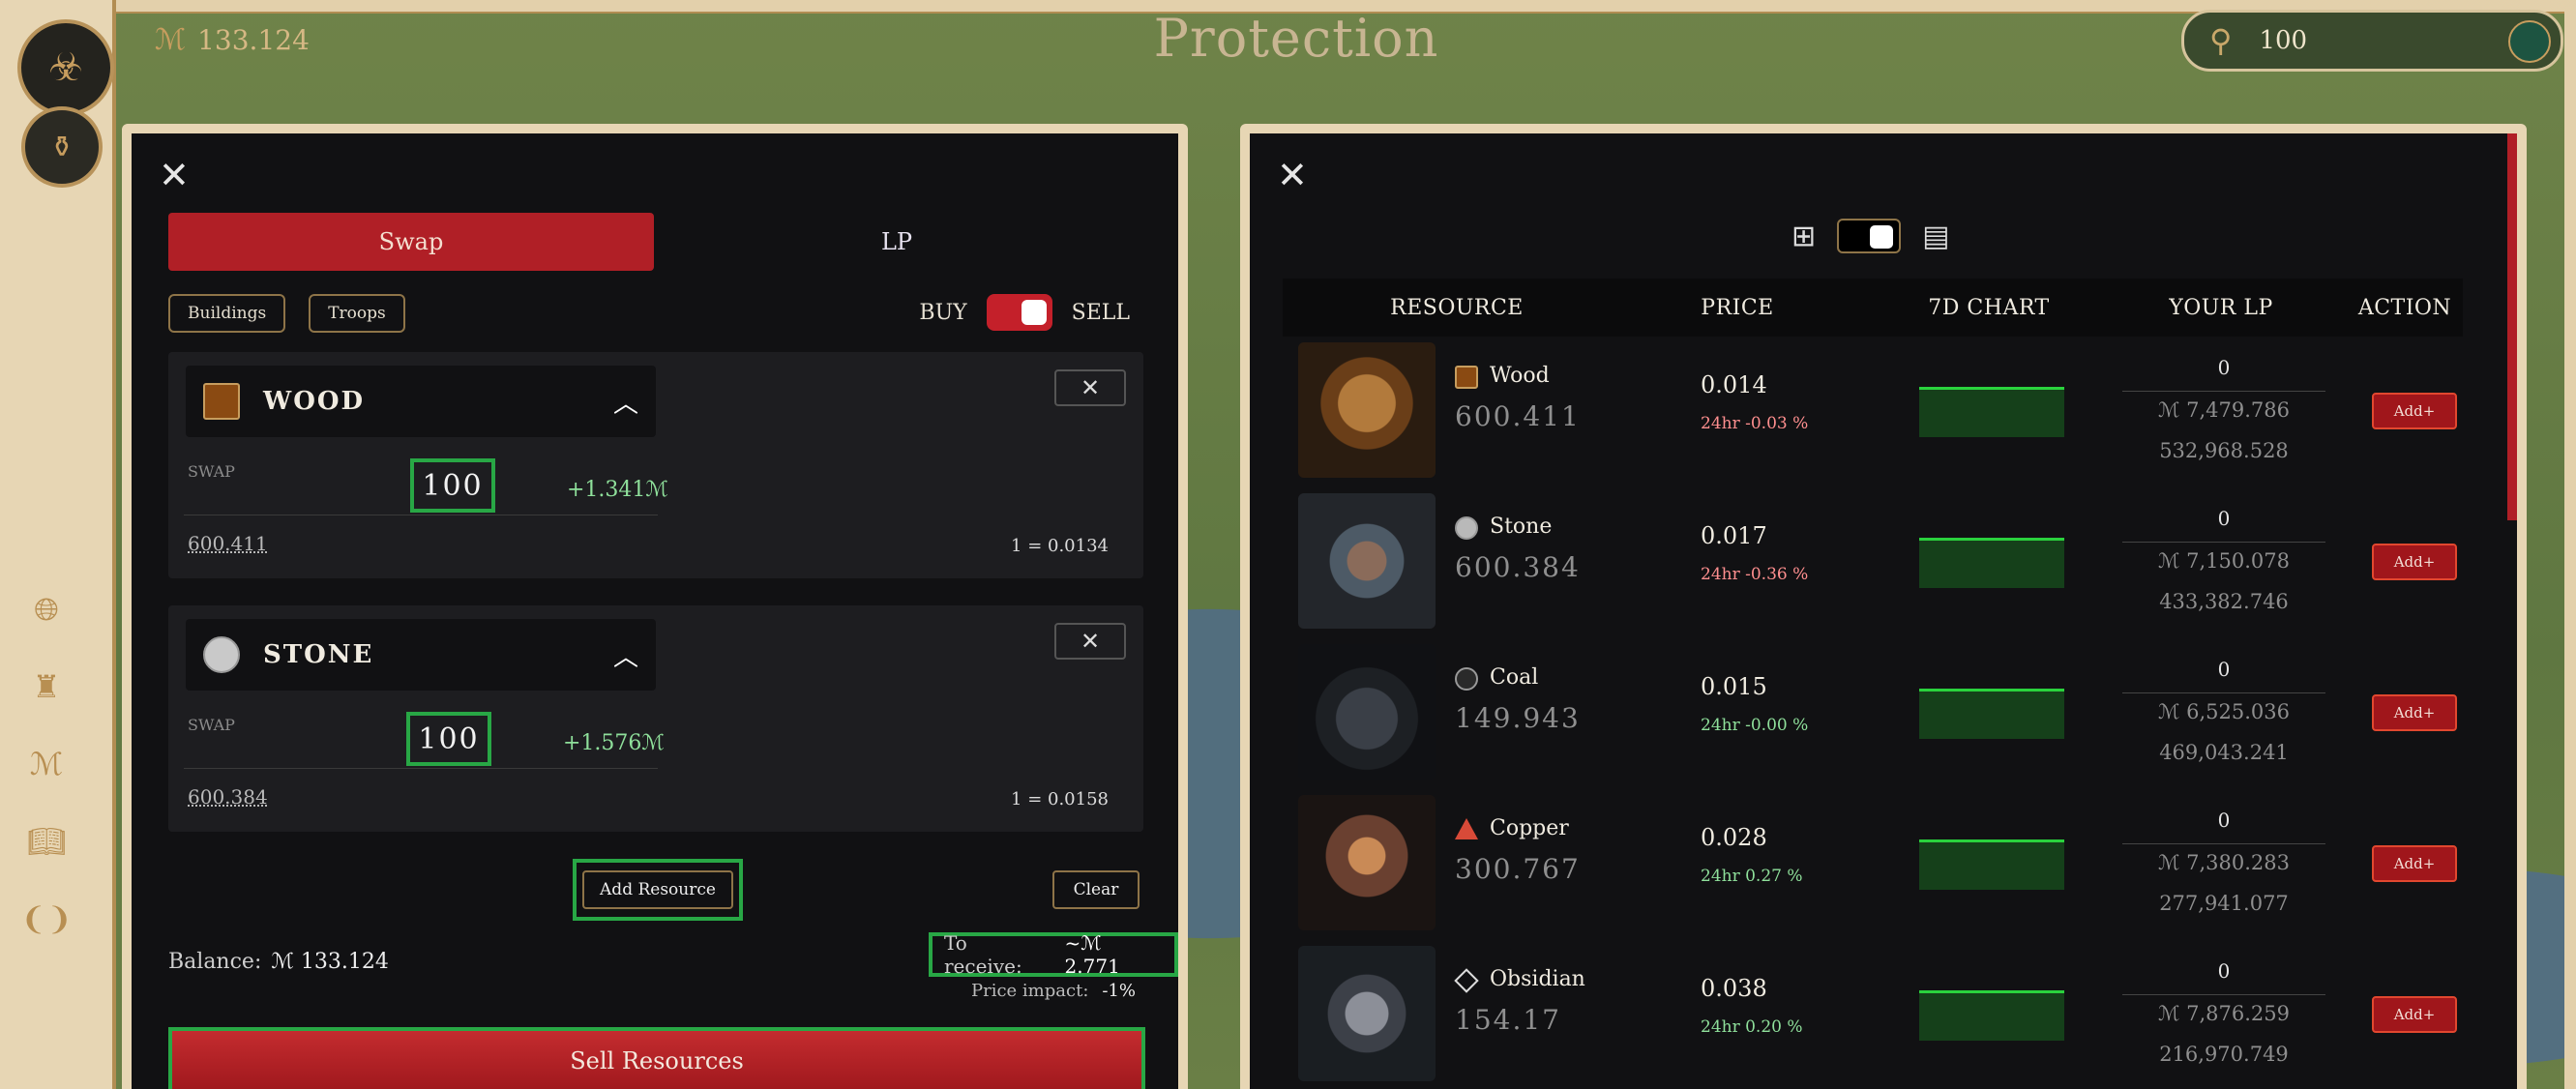 This screenshot has width=2576, height=1089. I want to click on resource-name: Obsidian, so click(1537, 979).